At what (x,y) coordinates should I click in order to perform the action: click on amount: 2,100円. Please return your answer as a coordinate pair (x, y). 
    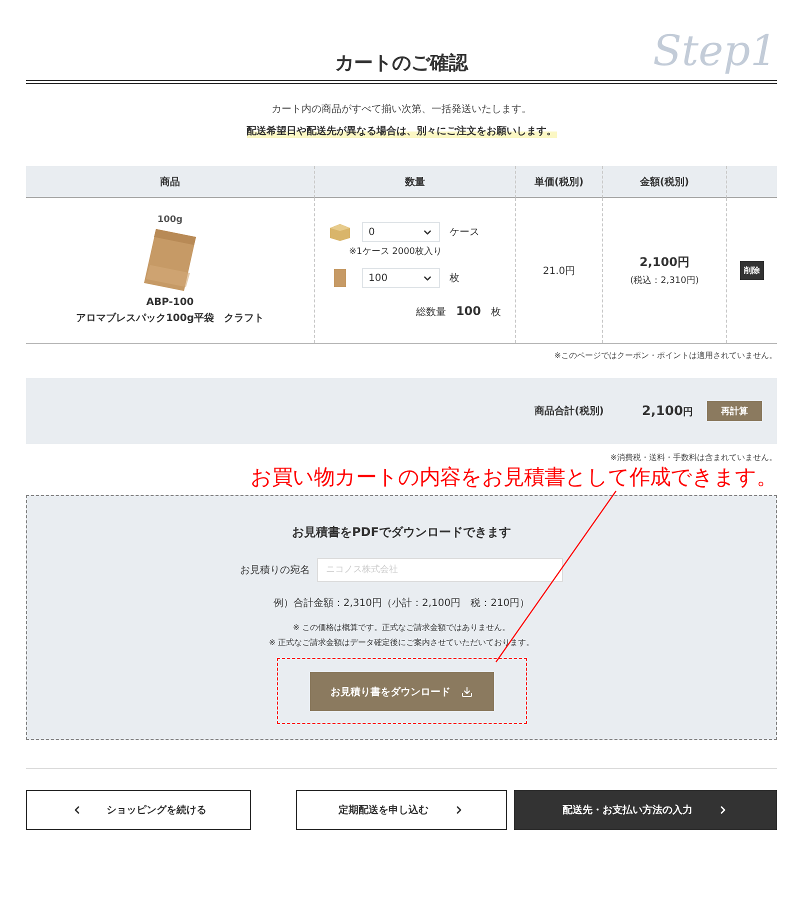
    Looking at the image, I should click on (665, 262).